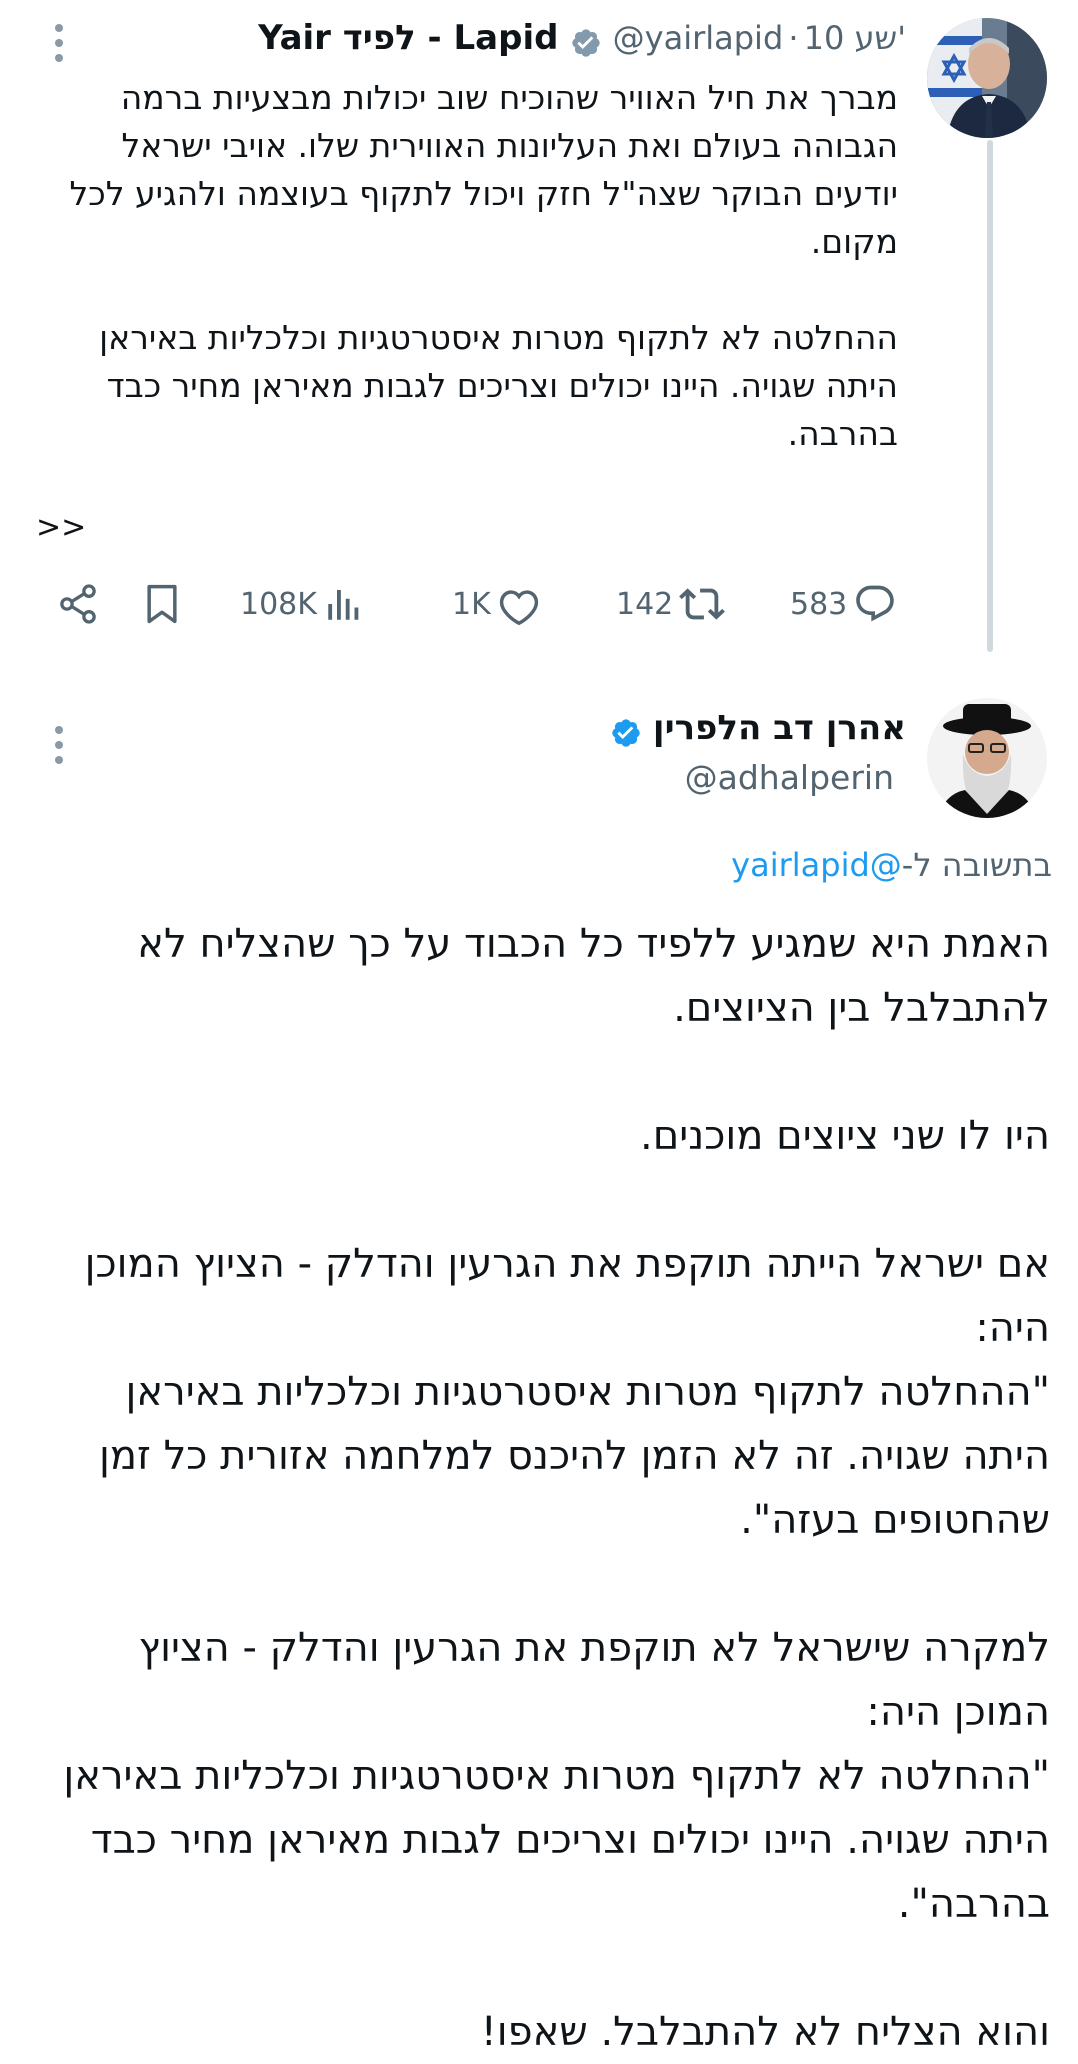 This screenshot has height=2064, width=1078. I want to click on avatar-lapid, so click(987, 78).